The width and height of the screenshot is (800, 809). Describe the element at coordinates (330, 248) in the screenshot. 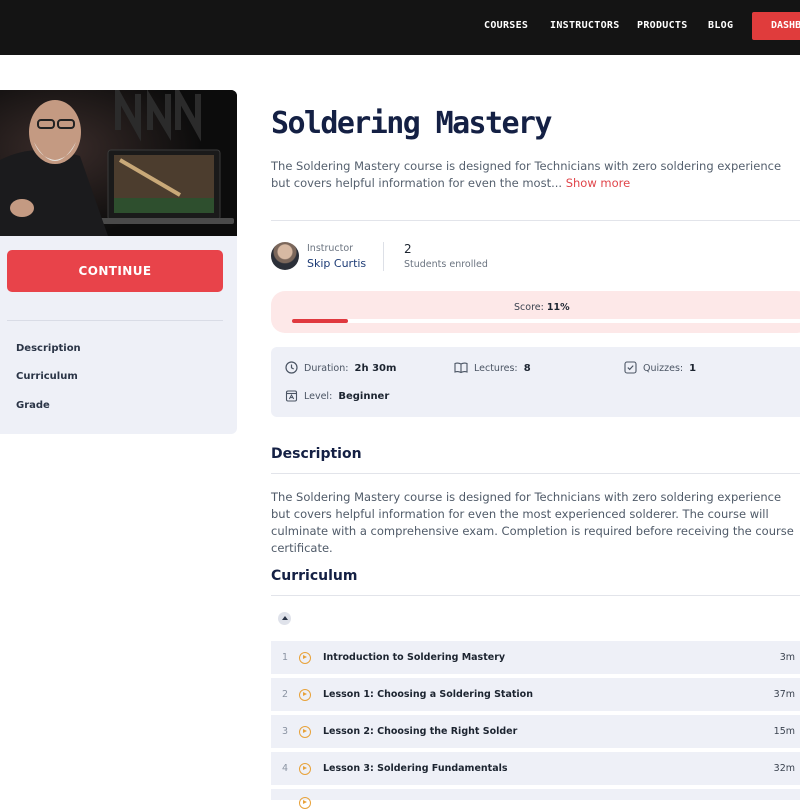

I see `instructor-label: Instructor` at that location.